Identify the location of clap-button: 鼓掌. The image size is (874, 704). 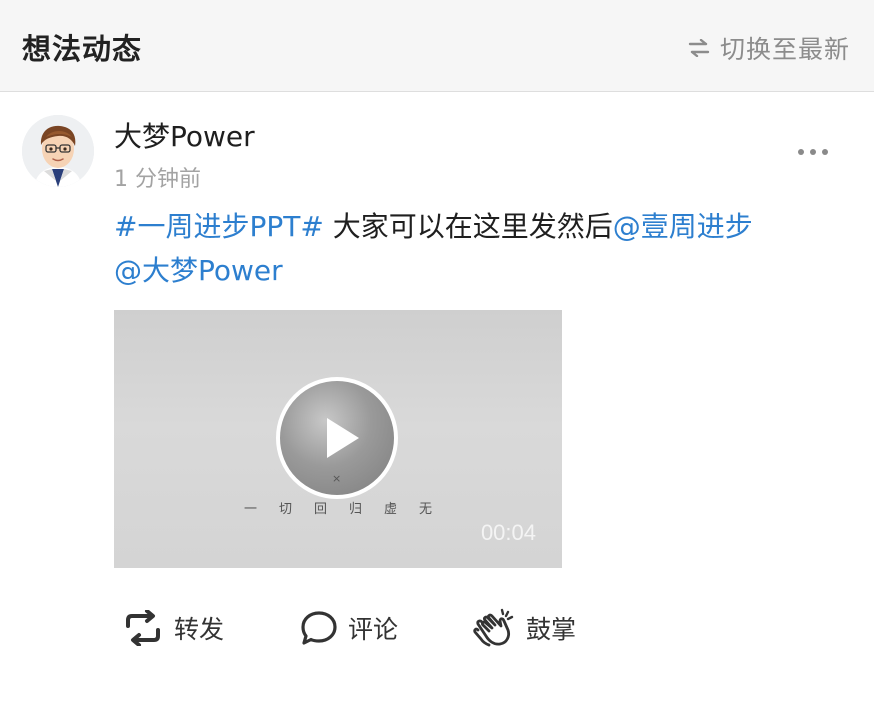
(524, 628).